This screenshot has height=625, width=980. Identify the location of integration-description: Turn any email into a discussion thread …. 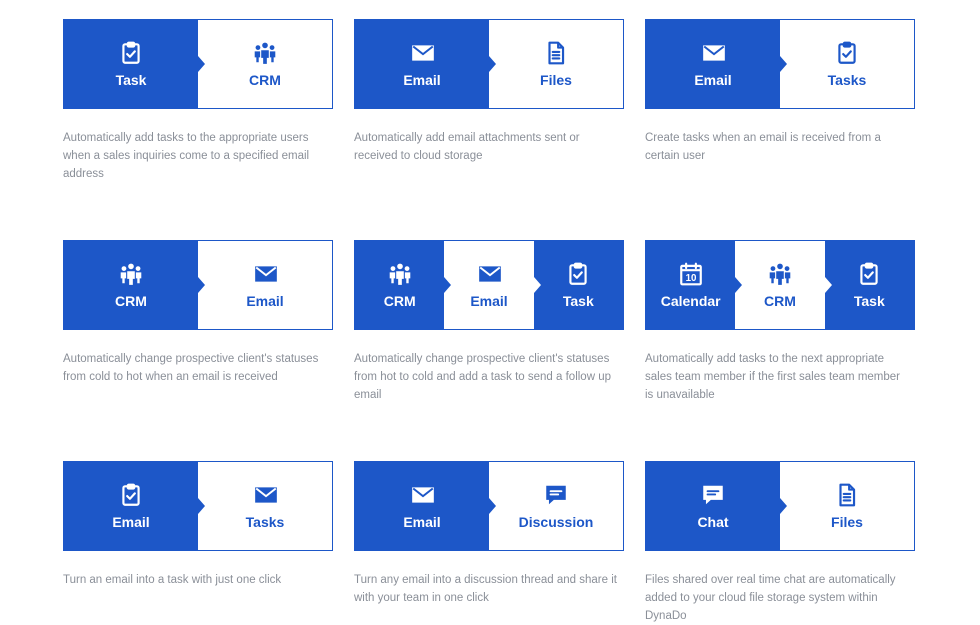
(485, 589).